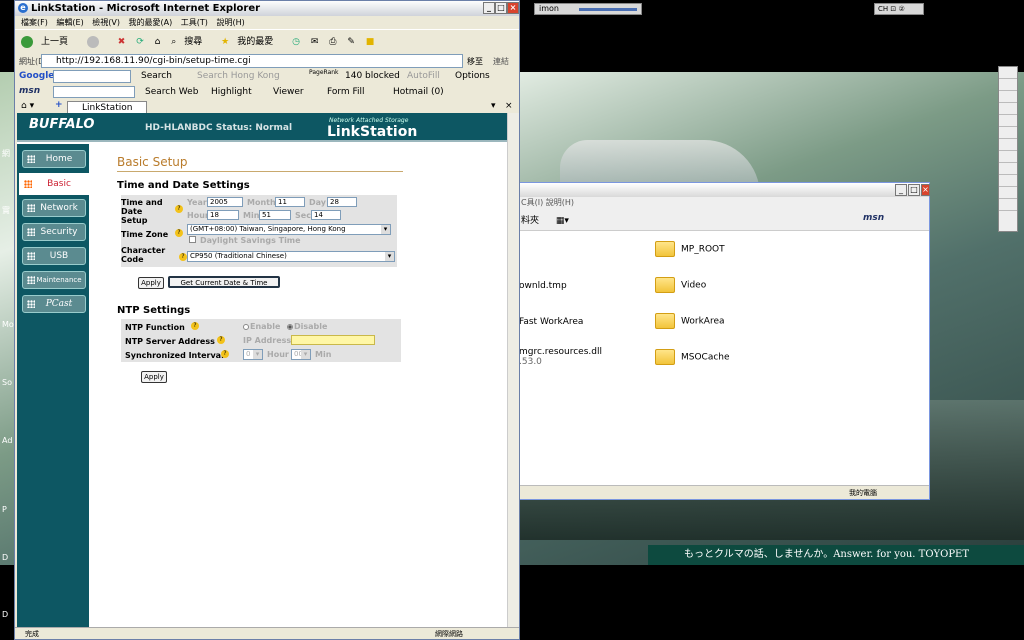  I want to click on list-item: Fast WorkArea, so click(551, 322).